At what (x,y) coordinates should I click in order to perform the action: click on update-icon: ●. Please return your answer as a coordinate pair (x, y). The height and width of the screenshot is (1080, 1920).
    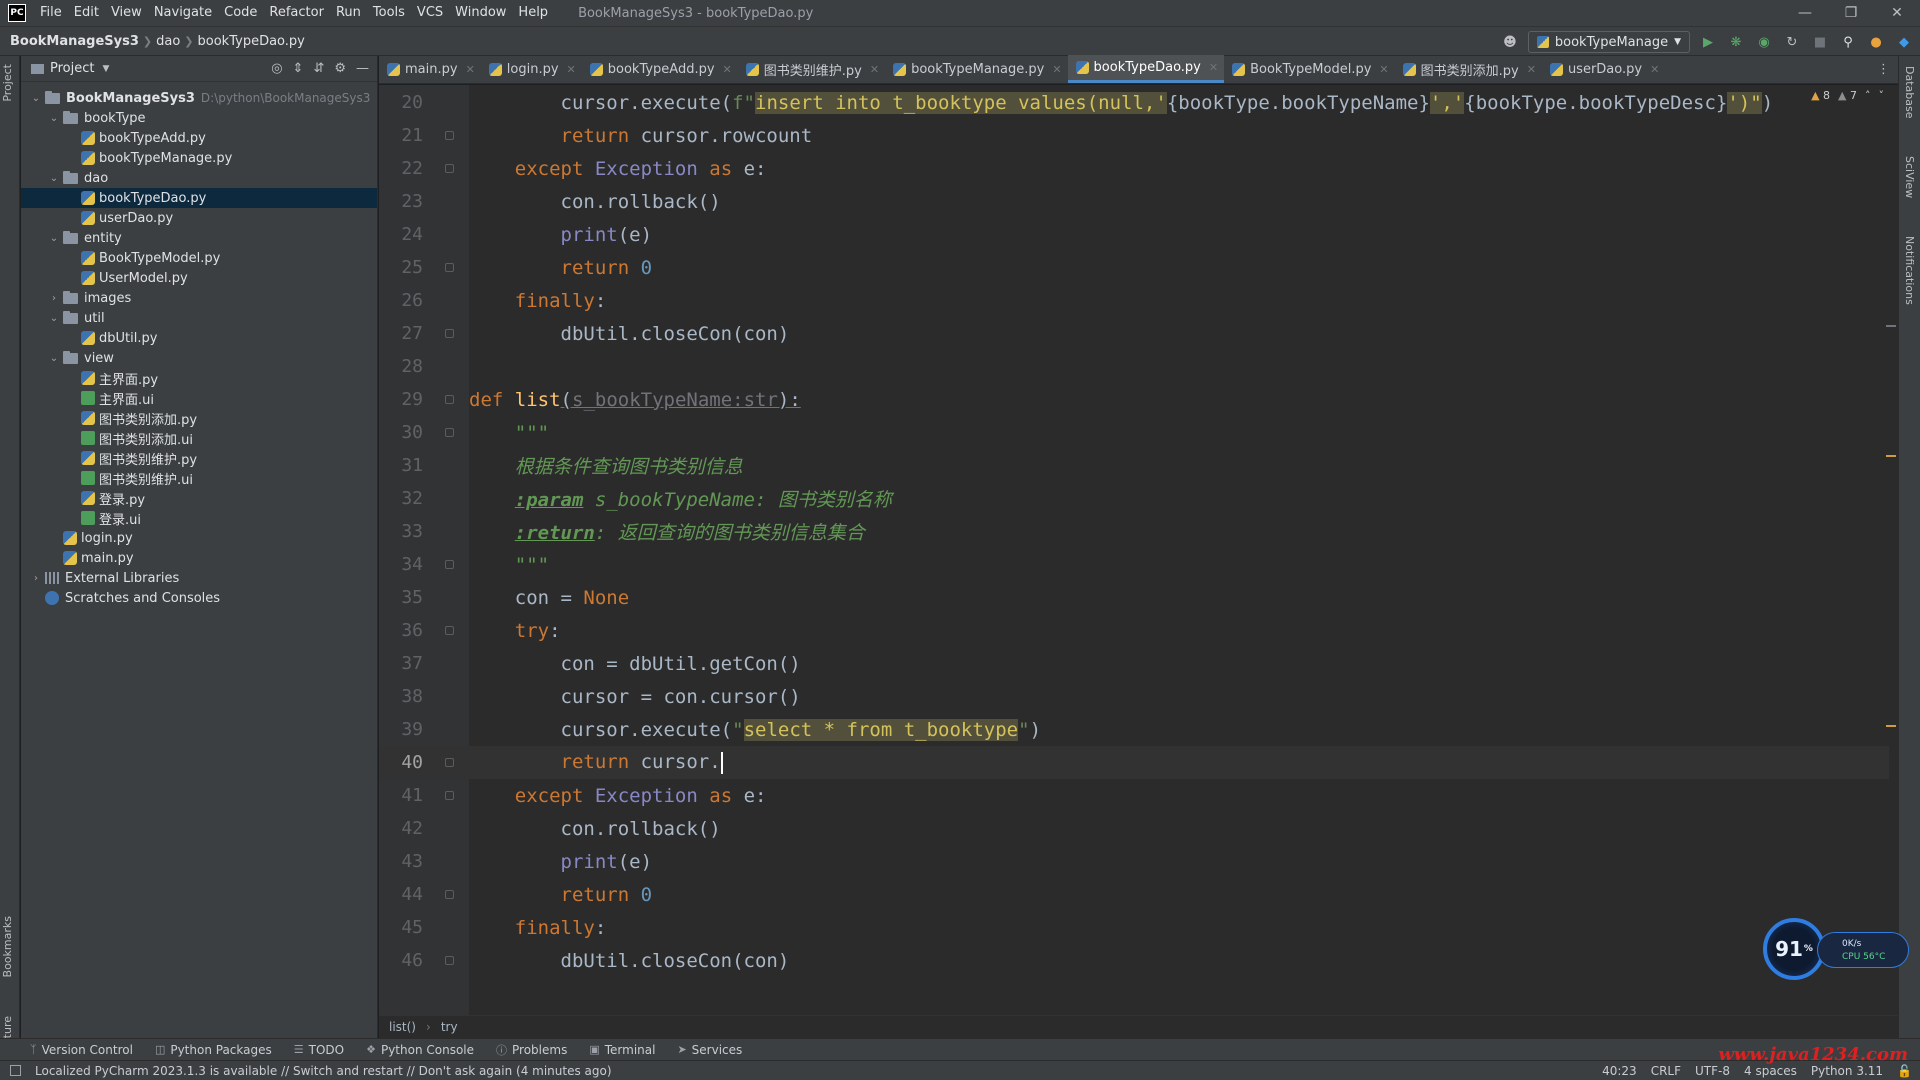
    Looking at the image, I should click on (1876, 42).